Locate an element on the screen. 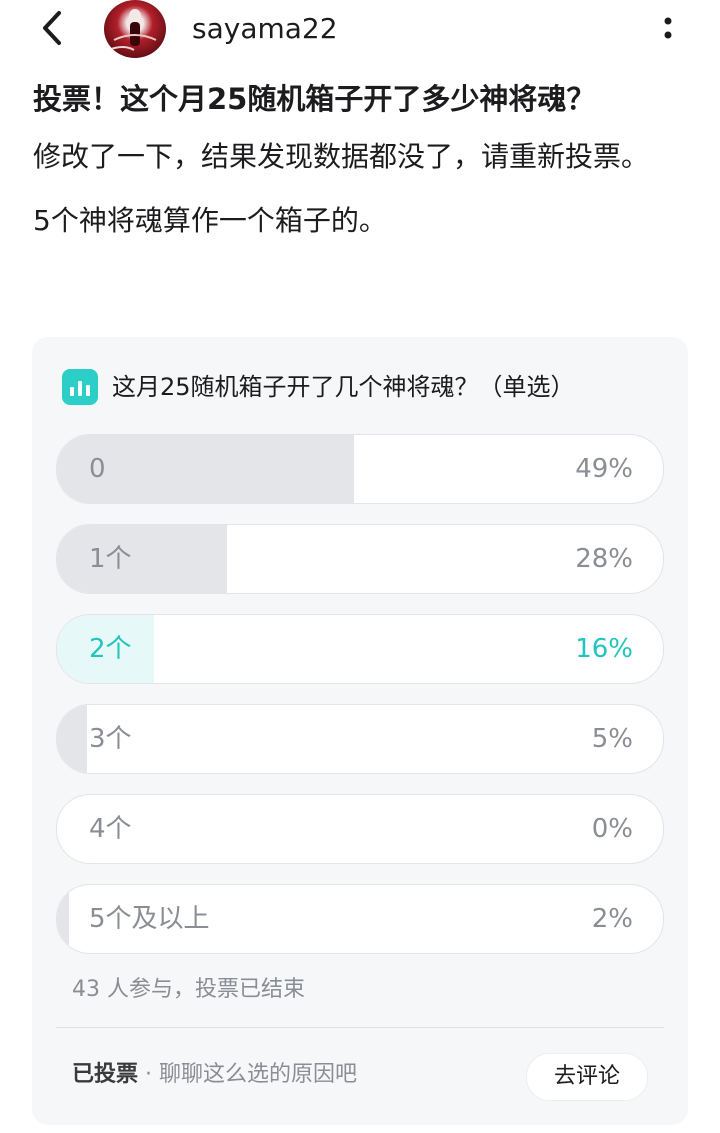 The width and height of the screenshot is (720, 1133). poll-option: 0 49% is located at coordinates (360, 469).